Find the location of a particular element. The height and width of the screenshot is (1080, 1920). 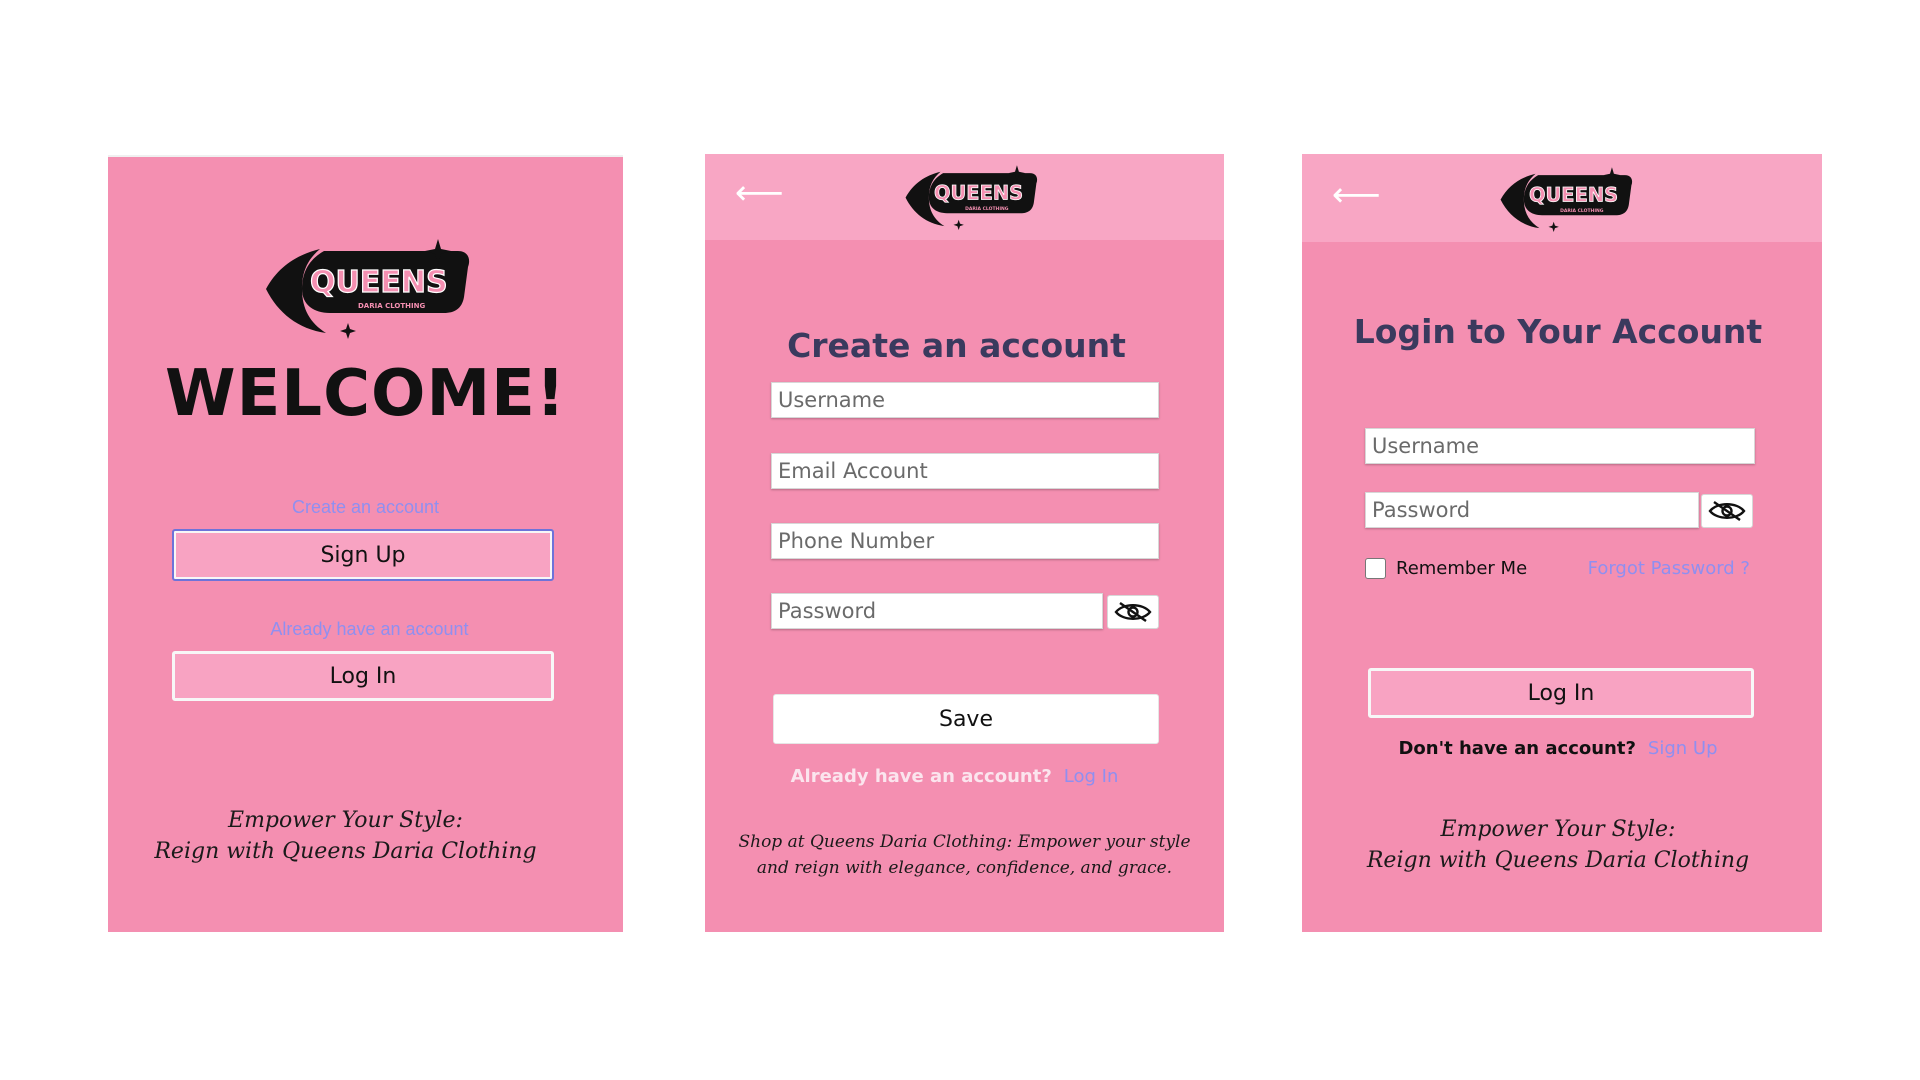

have-account-row: Already have an account? Log In is located at coordinates (959, 776).